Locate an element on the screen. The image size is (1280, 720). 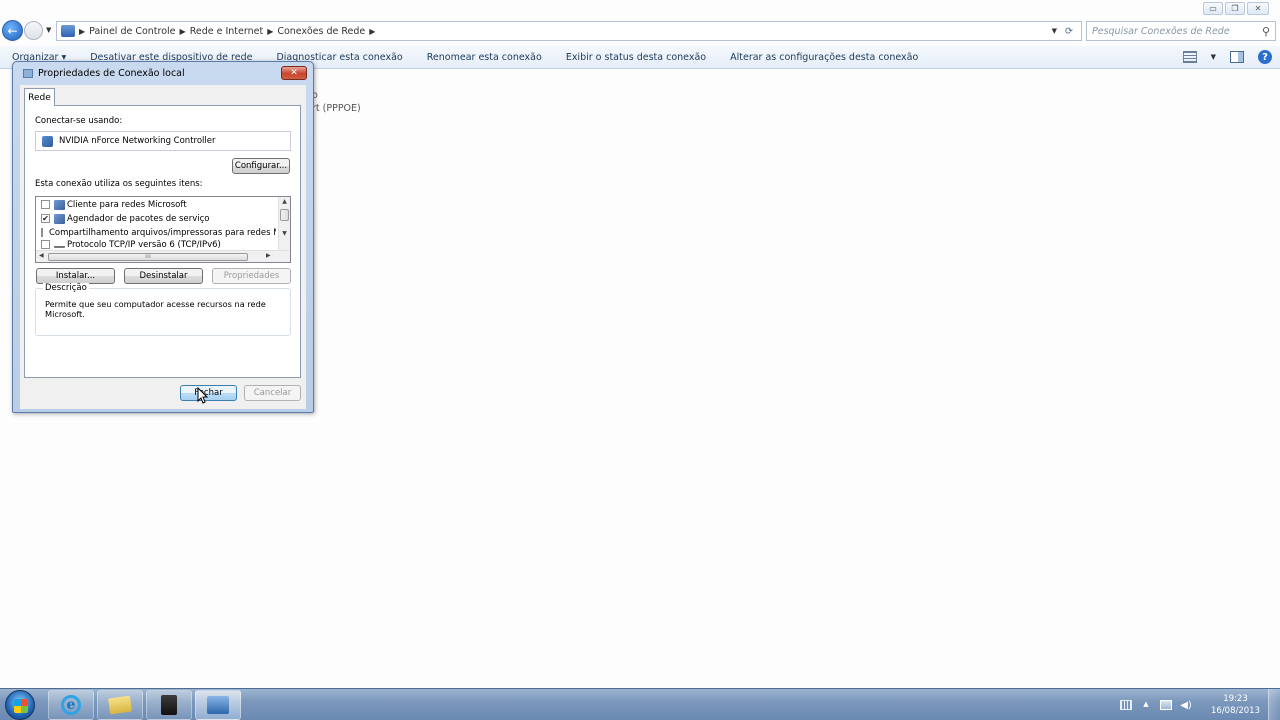
address-history-dropdown: ▼ is located at coordinates (1054, 31).